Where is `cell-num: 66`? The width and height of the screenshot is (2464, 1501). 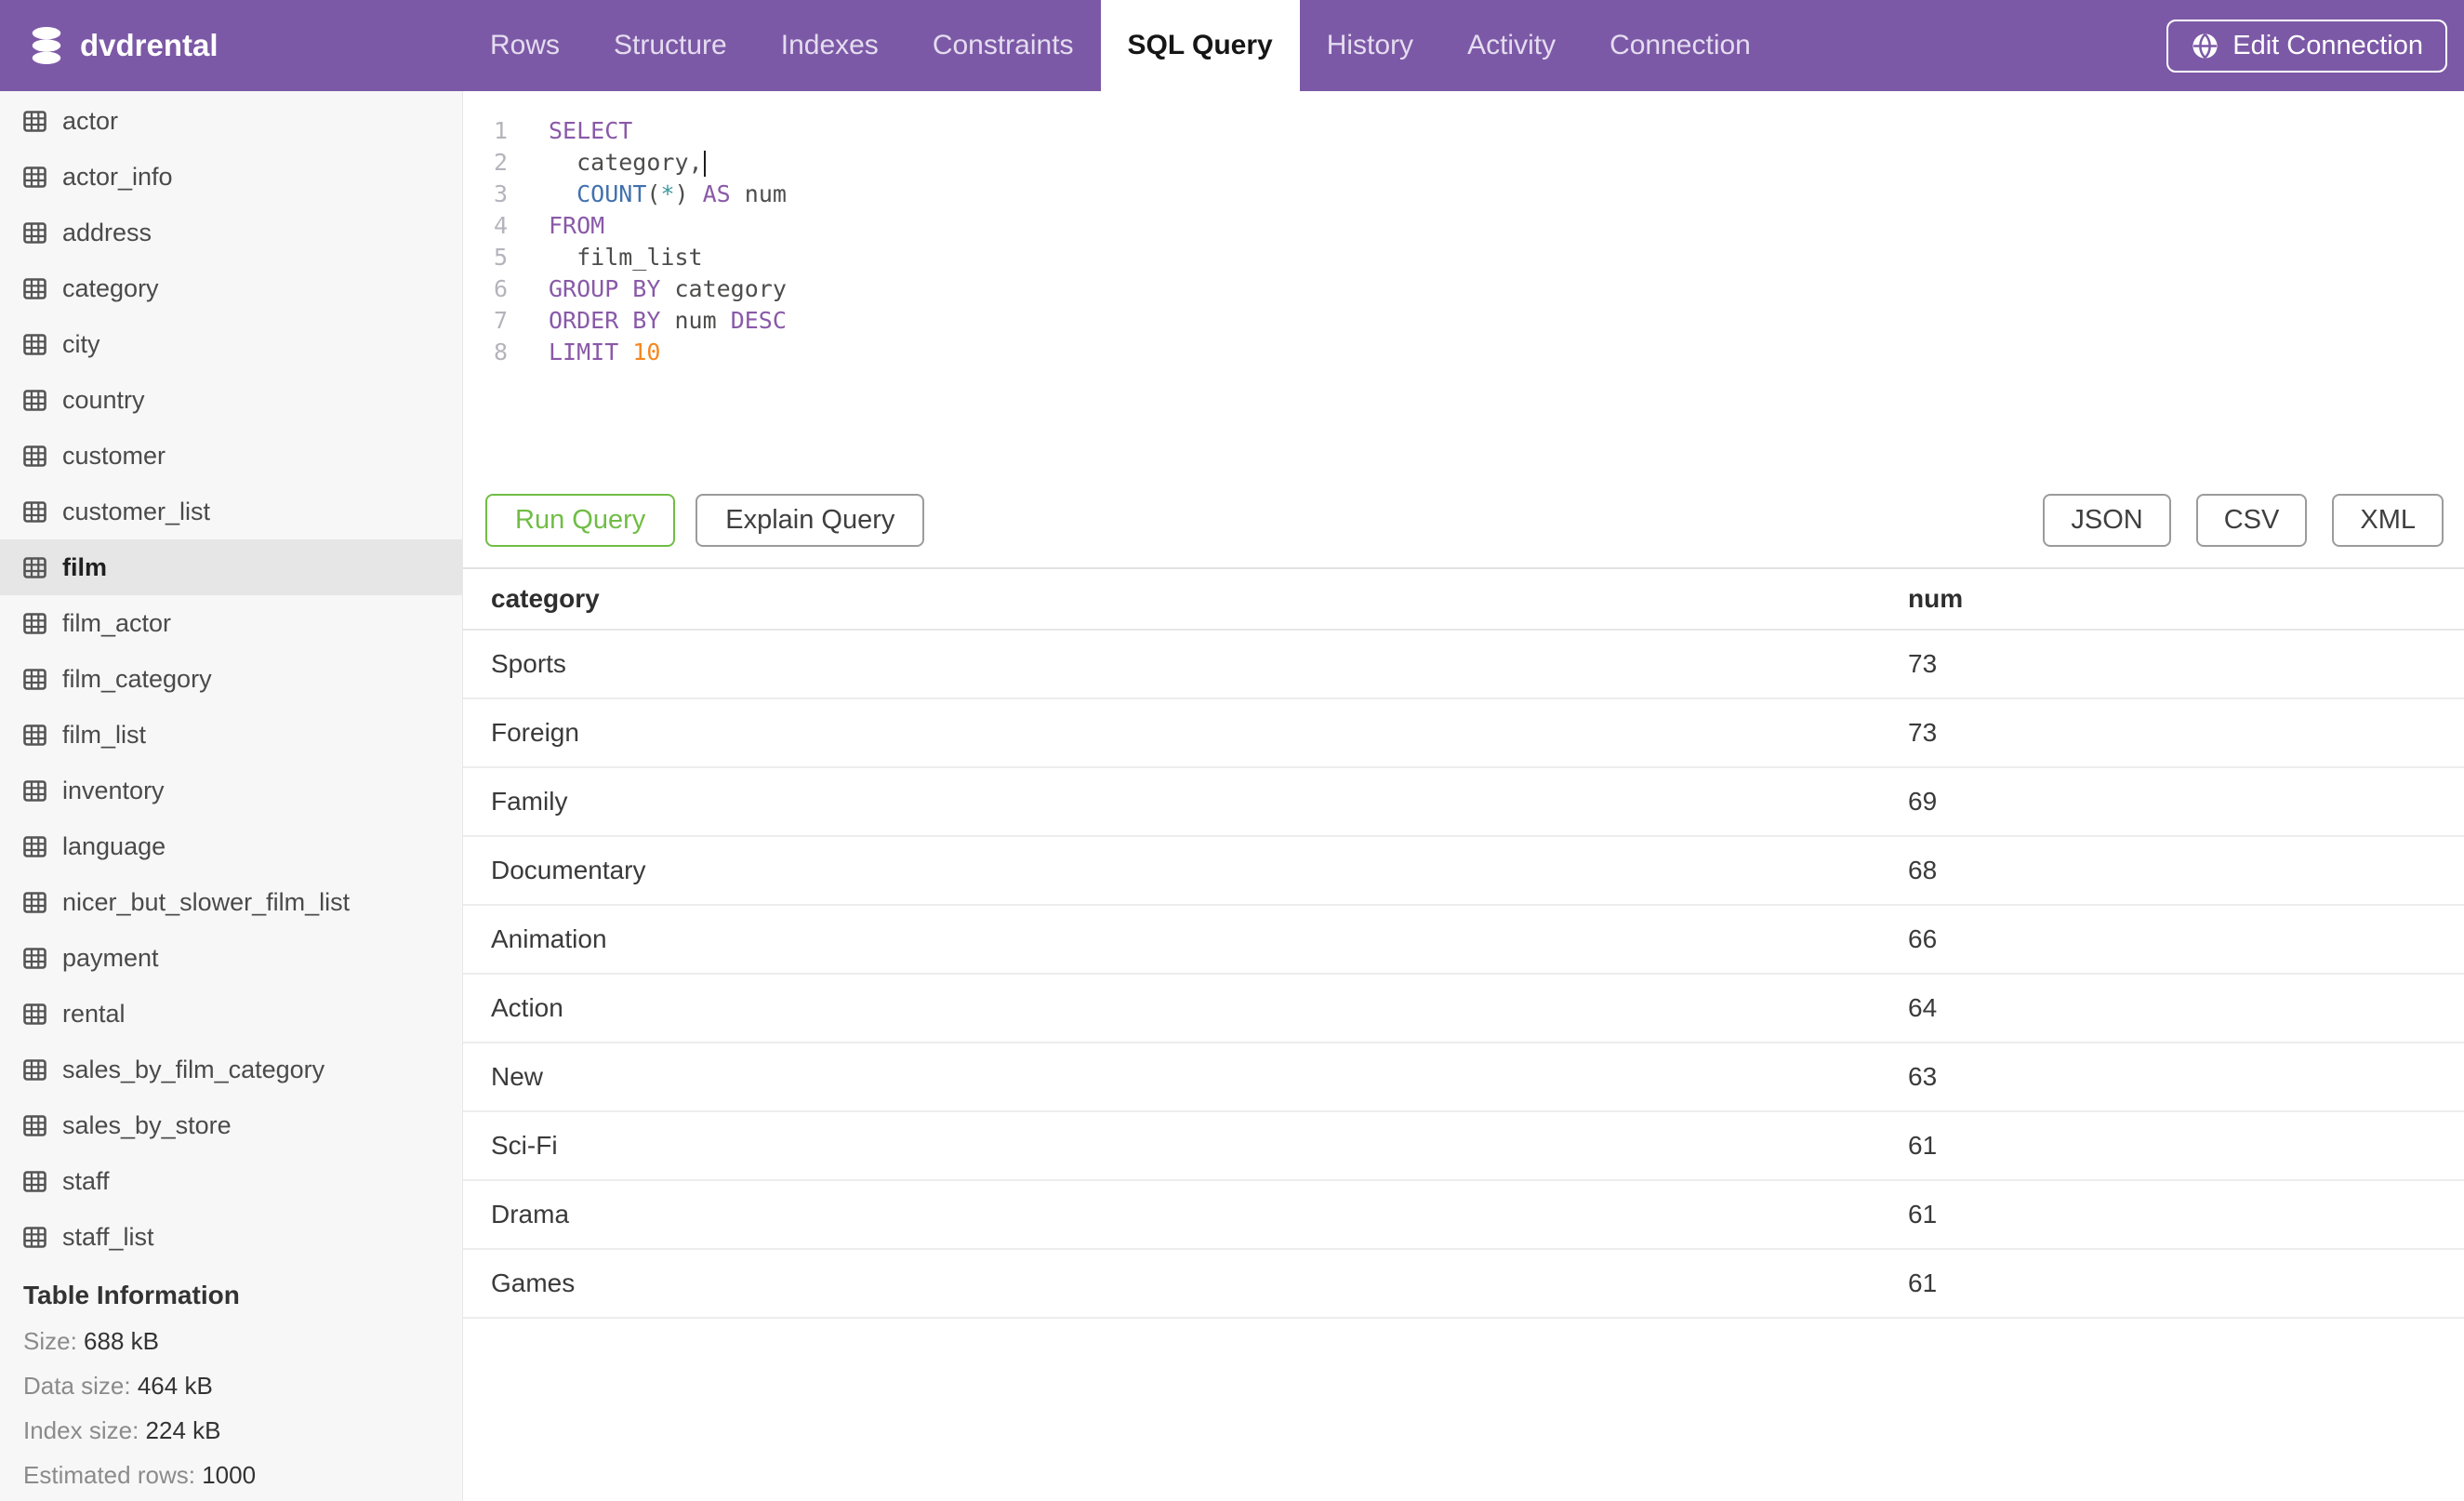 cell-num: 66 is located at coordinates (2172, 940).